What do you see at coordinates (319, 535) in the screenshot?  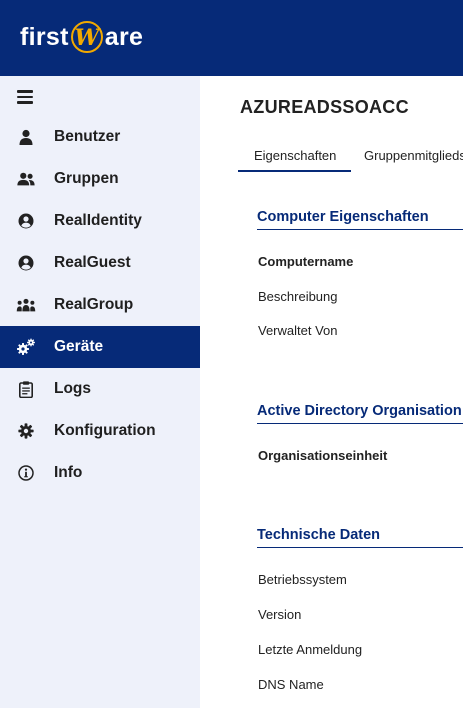 I see `section-title-technische-daten: Technische Daten` at bounding box center [319, 535].